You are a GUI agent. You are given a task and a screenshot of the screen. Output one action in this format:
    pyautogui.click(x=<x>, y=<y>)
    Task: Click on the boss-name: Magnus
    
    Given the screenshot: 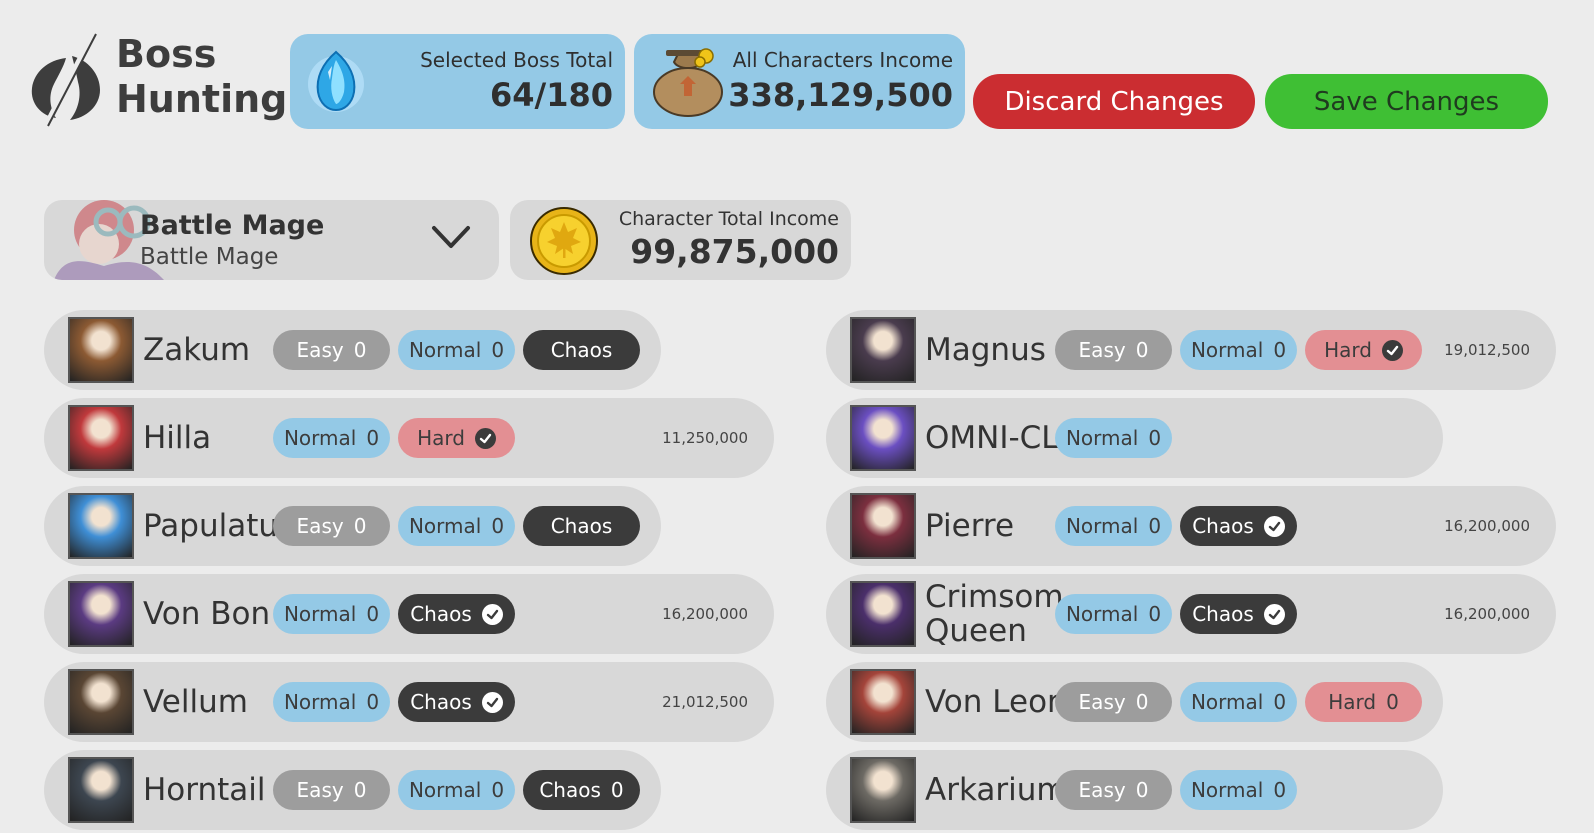 What is the action you would take?
    pyautogui.click(x=985, y=350)
    